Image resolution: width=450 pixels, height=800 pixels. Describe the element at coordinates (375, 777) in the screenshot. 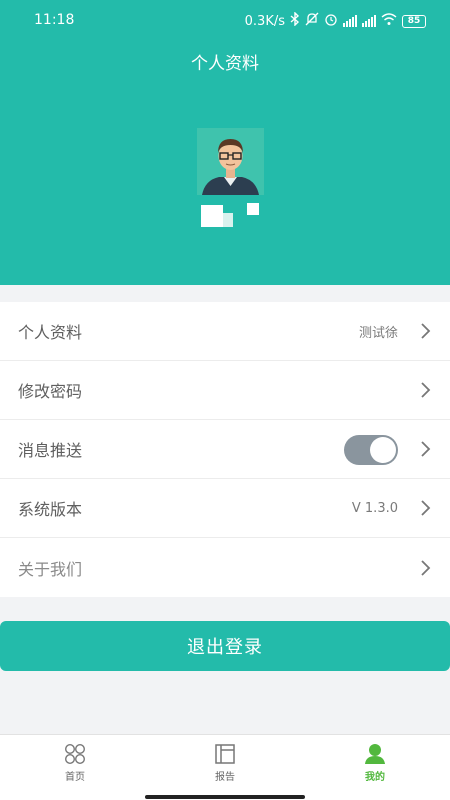

I see `tab-label: 我的` at that location.